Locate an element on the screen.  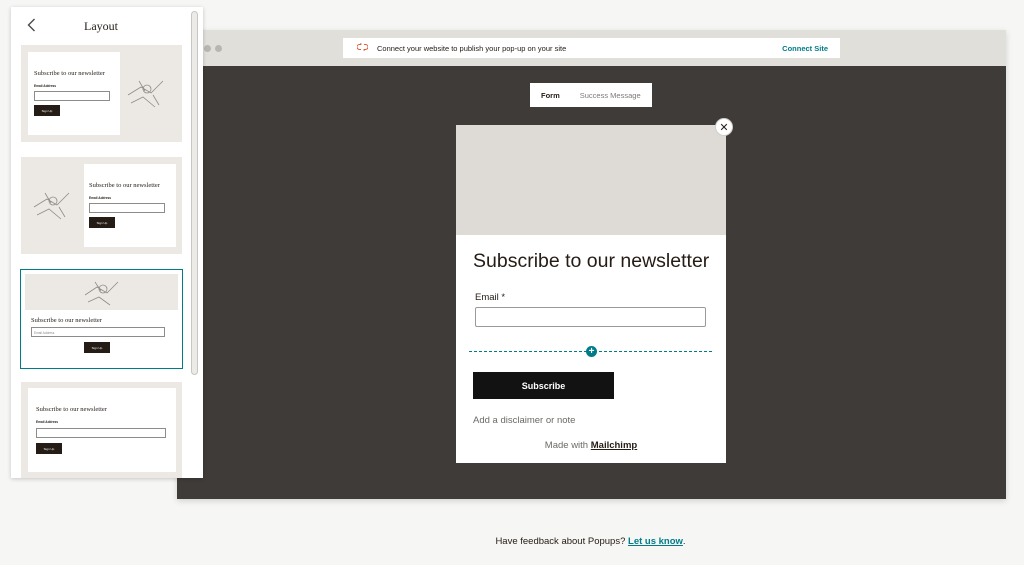
close-icon: ✕ is located at coordinates (724, 127).